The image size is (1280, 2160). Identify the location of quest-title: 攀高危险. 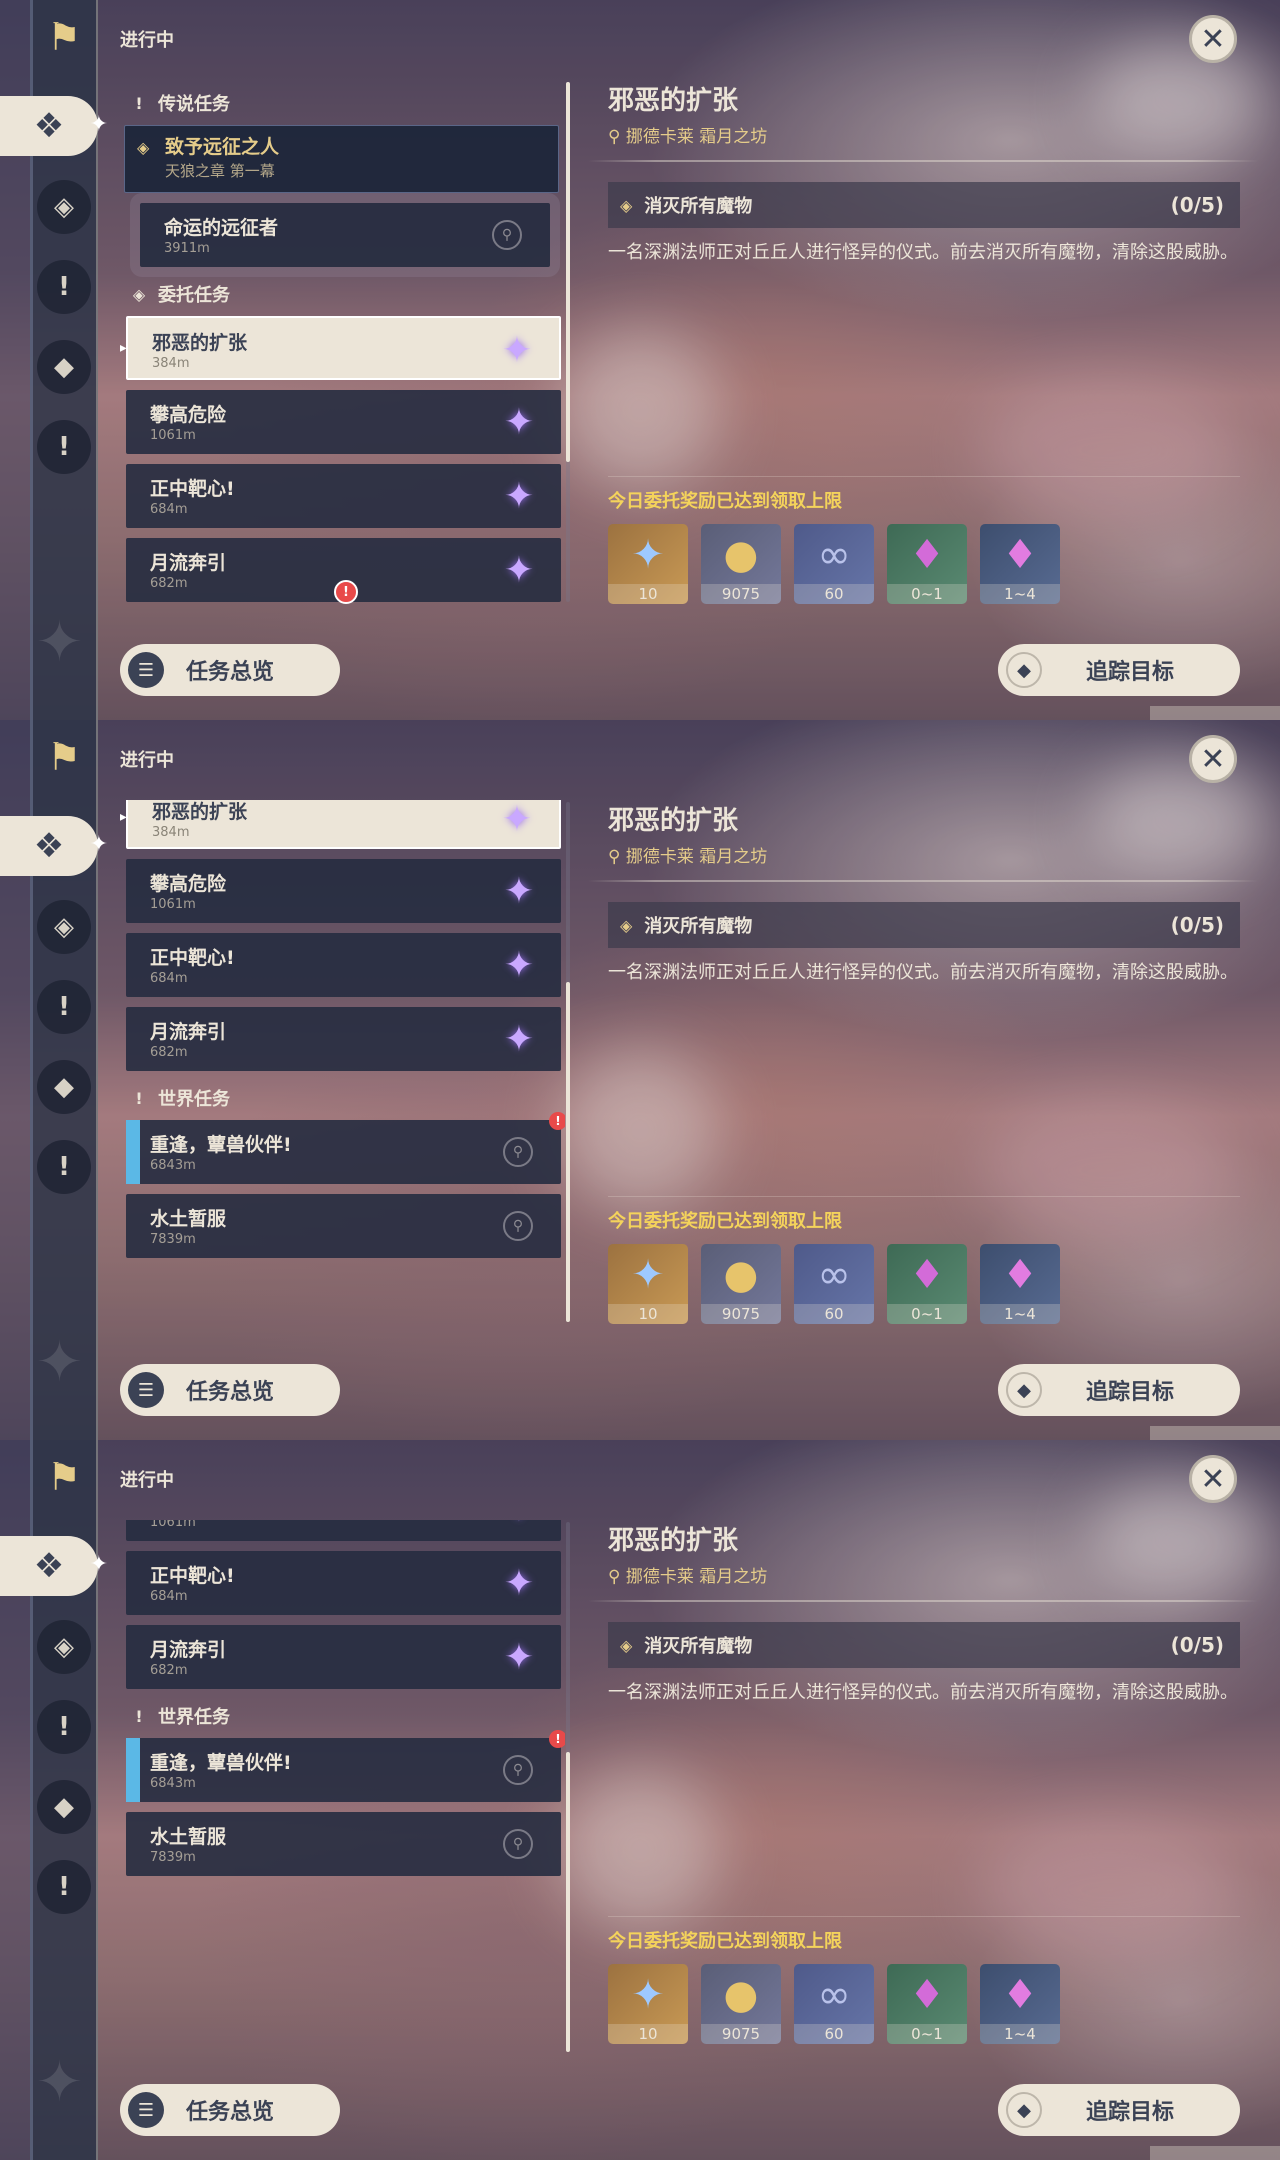
(188, 884).